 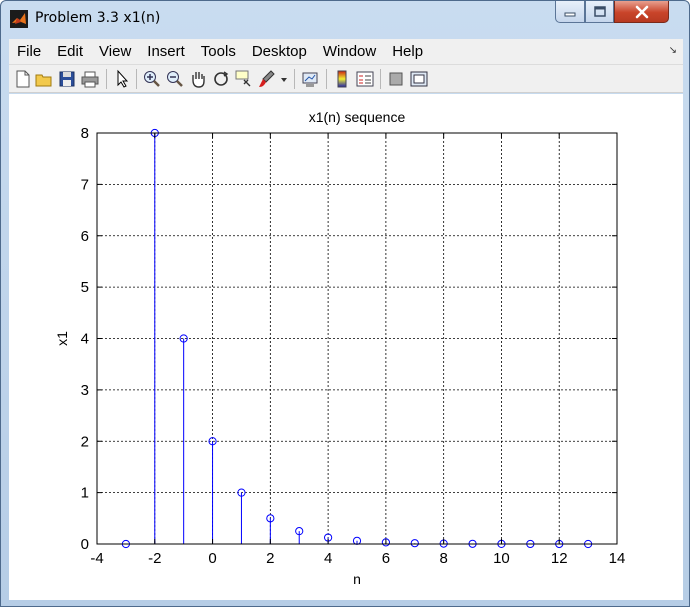 What do you see at coordinates (267, 79) in the screenshot?
I see `brush-icon` at bounding box center [267, 79].